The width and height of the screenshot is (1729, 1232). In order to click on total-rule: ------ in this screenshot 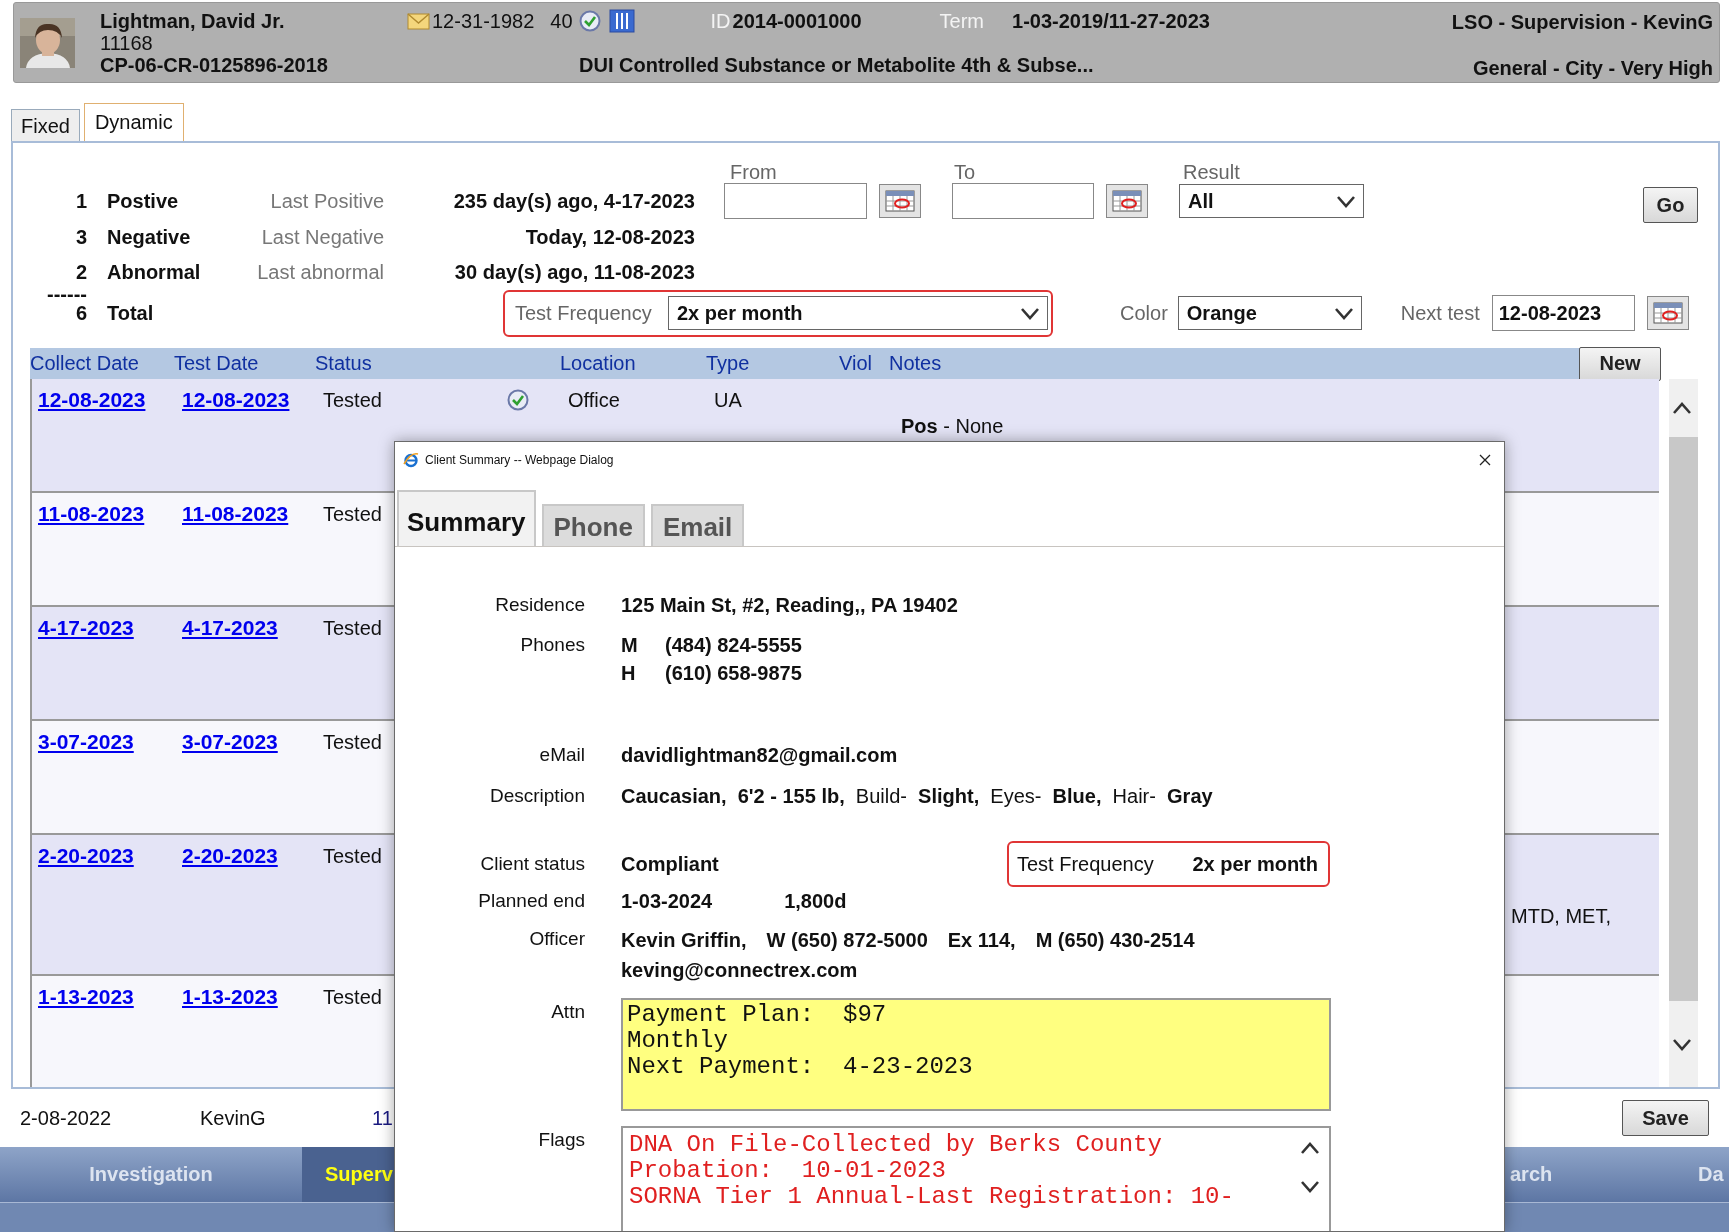, I will do `click(67, 294)`.